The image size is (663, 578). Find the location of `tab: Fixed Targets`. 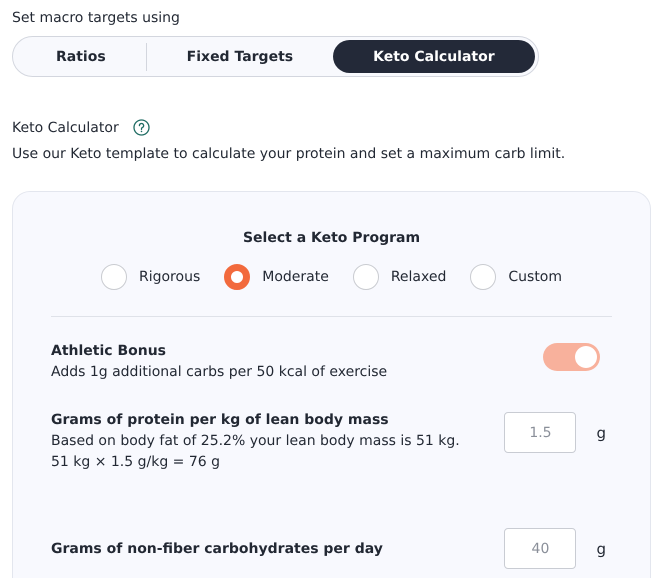

tab: Fixed Targets is located at coordinates (240, 56).